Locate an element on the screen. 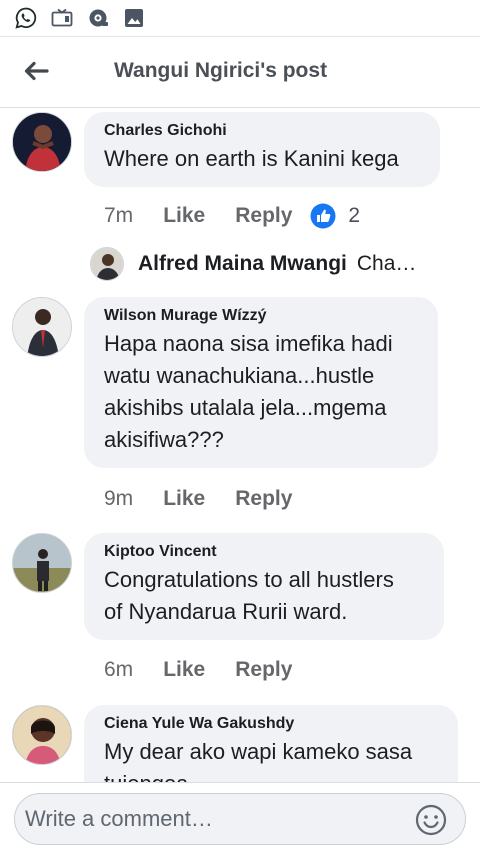 Image resolution: width=480 pixels, height=854 pixels. comment-text-line: of Nyandarua Rurii ward. is located at coordinates (226, 611).